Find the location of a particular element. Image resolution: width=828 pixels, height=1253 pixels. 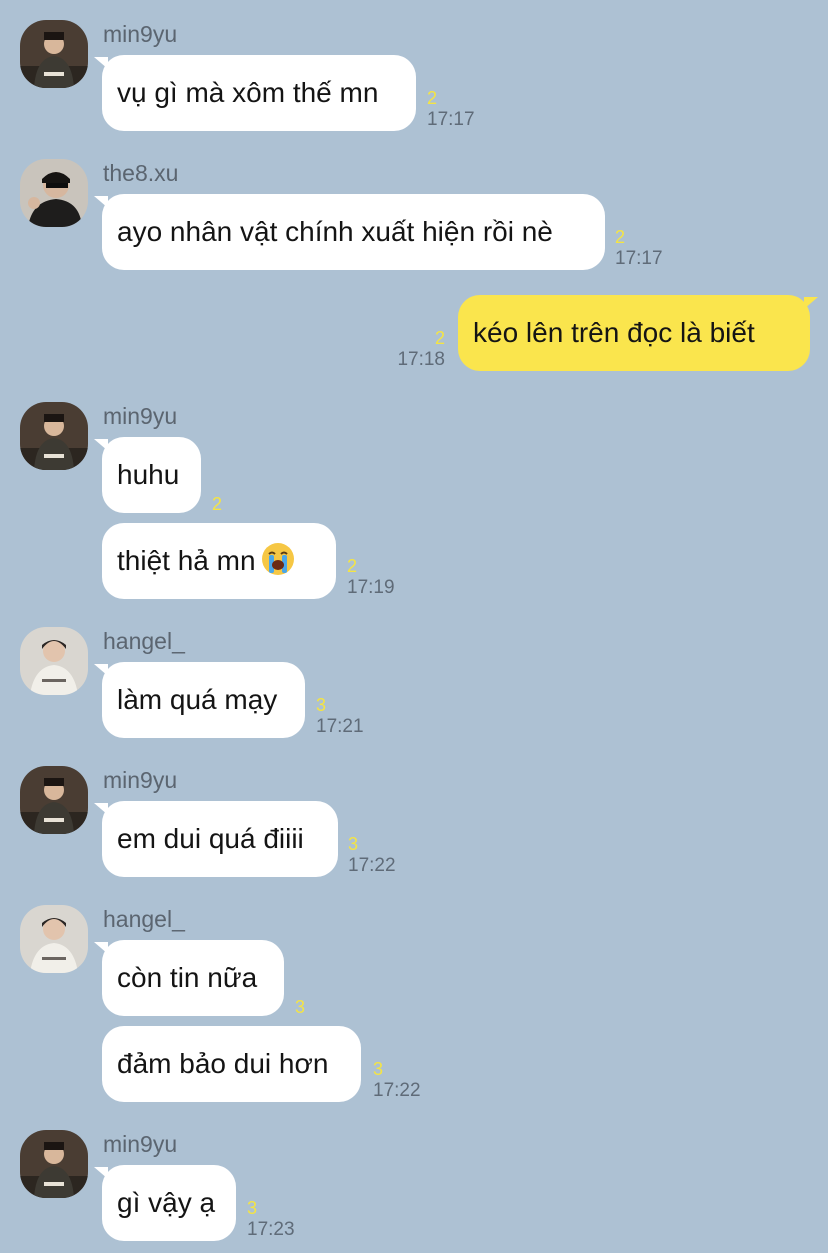

message-row: thiệt hả mn 2 17:19 is located at coordinates (414, 561).